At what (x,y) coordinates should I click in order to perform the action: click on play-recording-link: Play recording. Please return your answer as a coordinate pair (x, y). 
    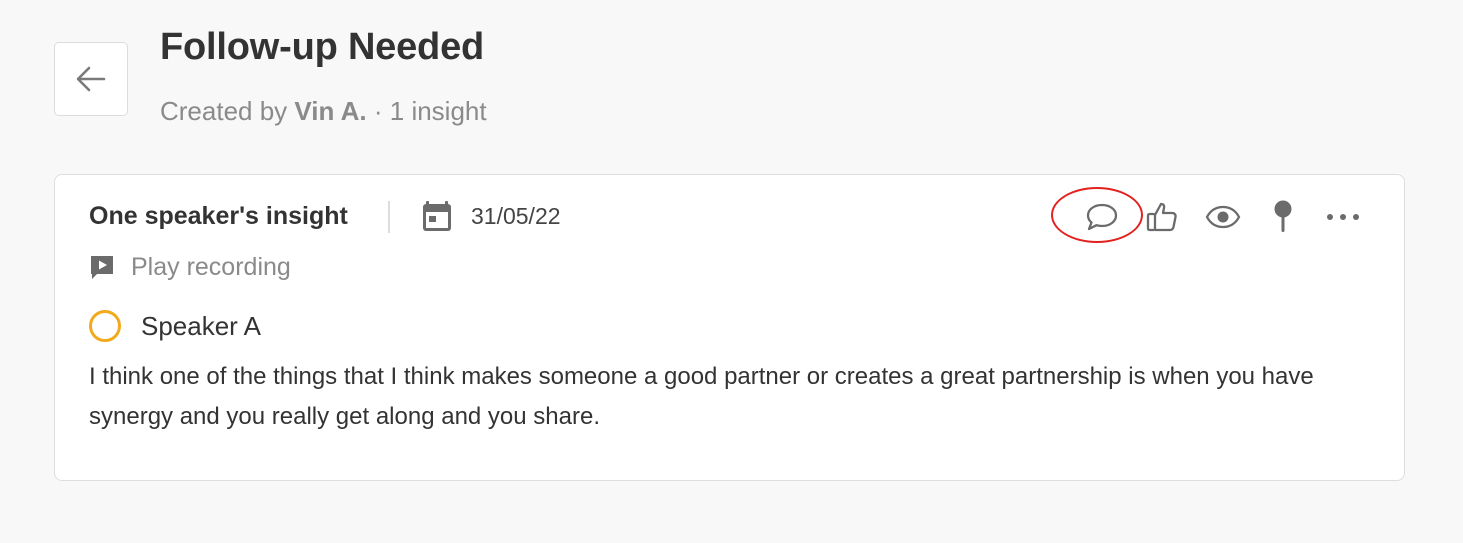
    Looking at the image, I should click on (190, 267).